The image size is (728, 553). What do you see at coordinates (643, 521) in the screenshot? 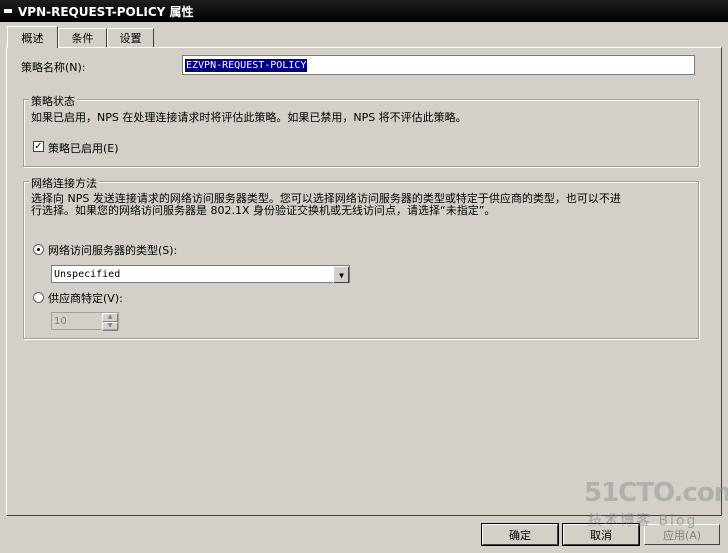
I see `watermark-subtitle: 技术博客 Blog` at bounding box center [643, 521].